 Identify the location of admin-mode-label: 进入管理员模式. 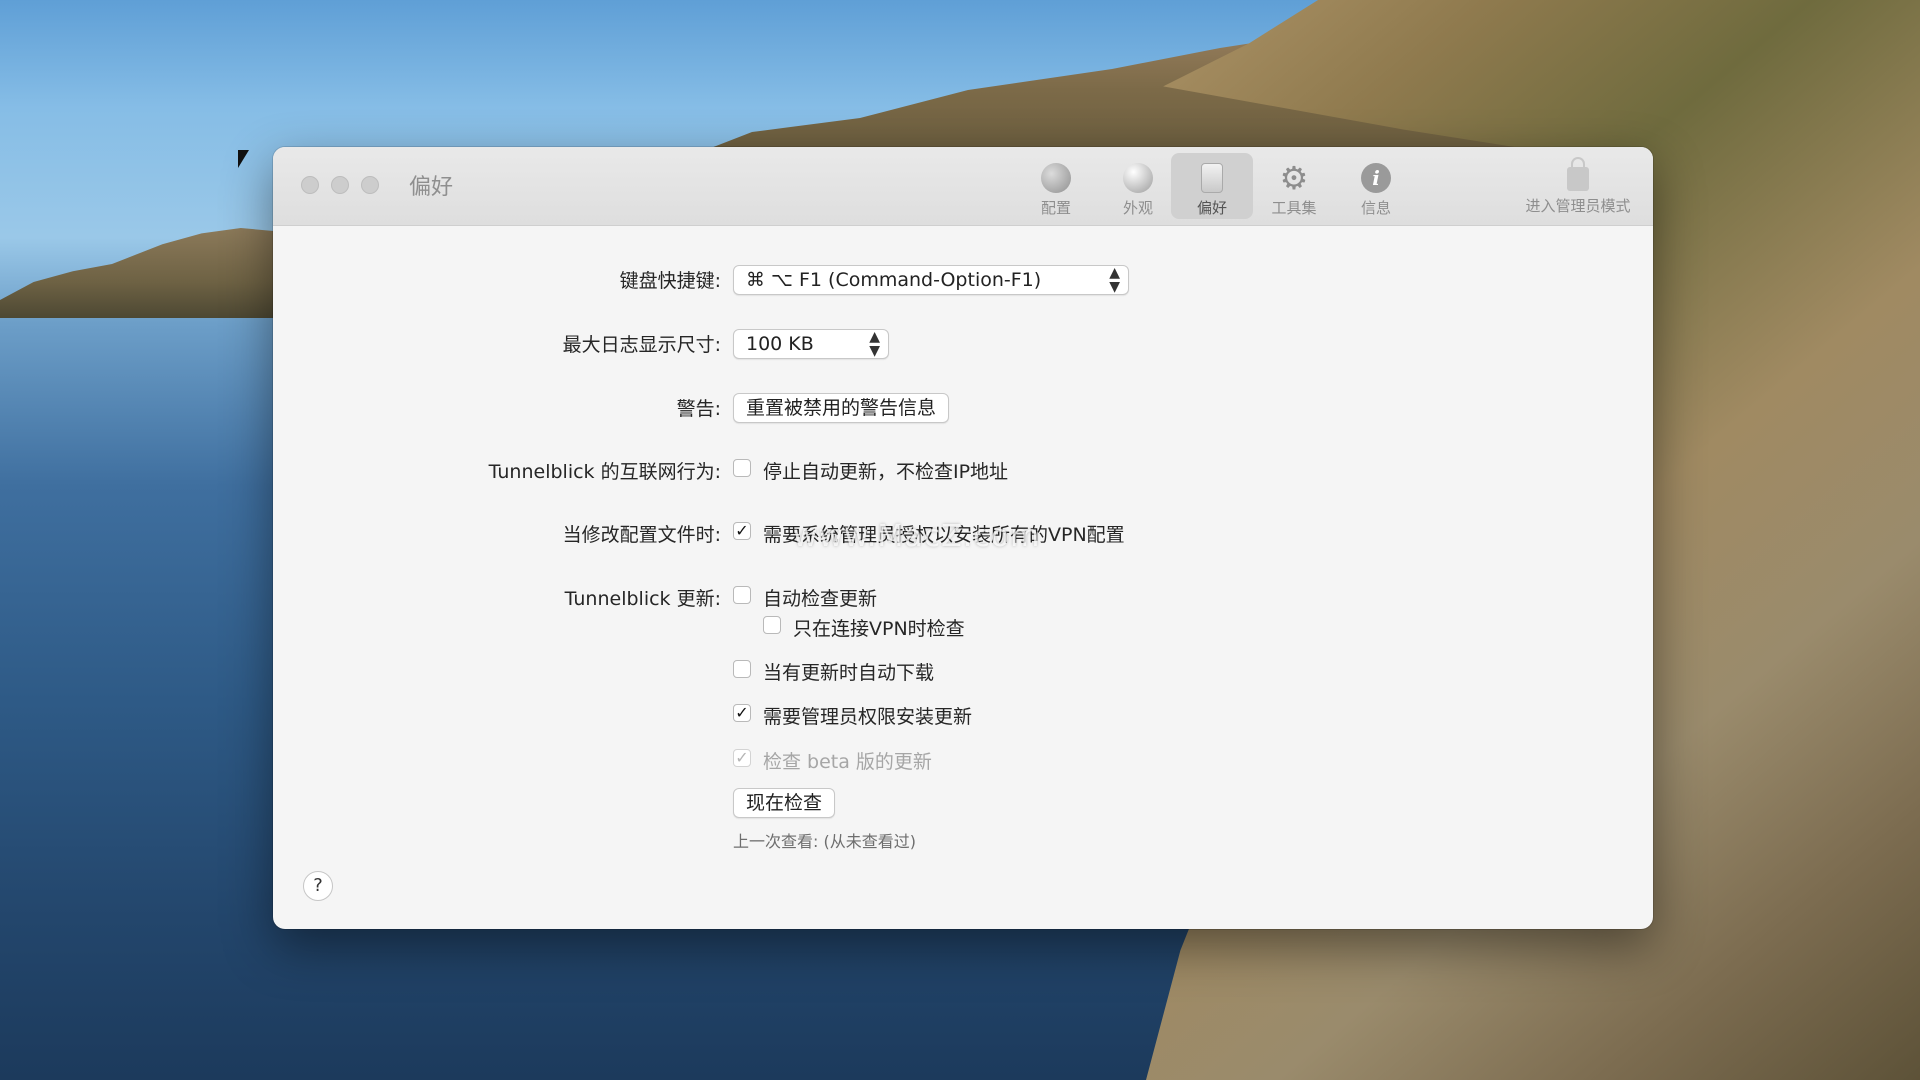
(1578, 206).